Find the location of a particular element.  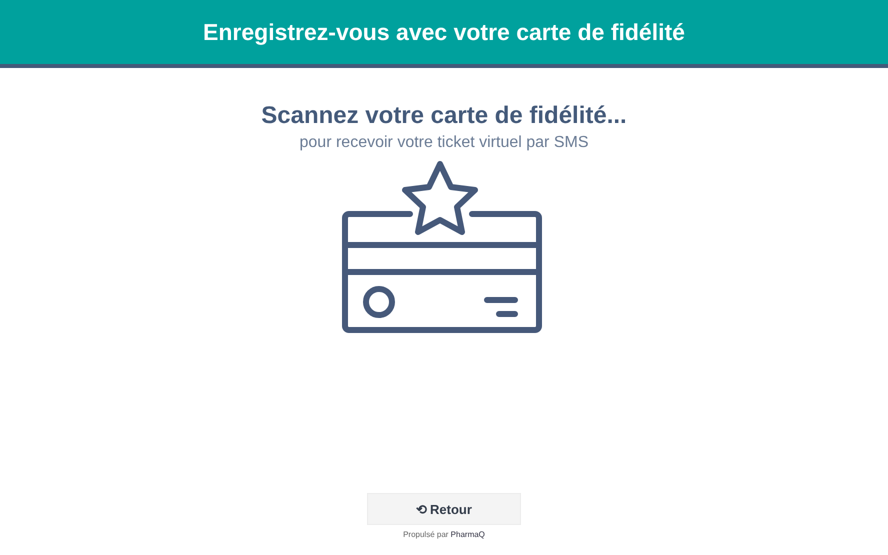

header-title: Enregistrez-vous avec votre carte de fidélité is located at coordinates (444, 32).